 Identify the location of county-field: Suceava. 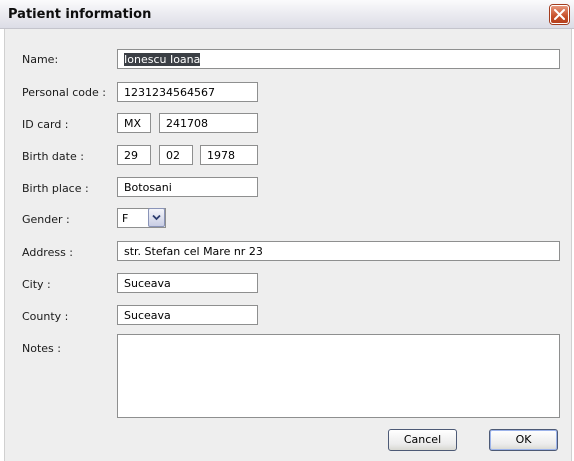
(187, 315).